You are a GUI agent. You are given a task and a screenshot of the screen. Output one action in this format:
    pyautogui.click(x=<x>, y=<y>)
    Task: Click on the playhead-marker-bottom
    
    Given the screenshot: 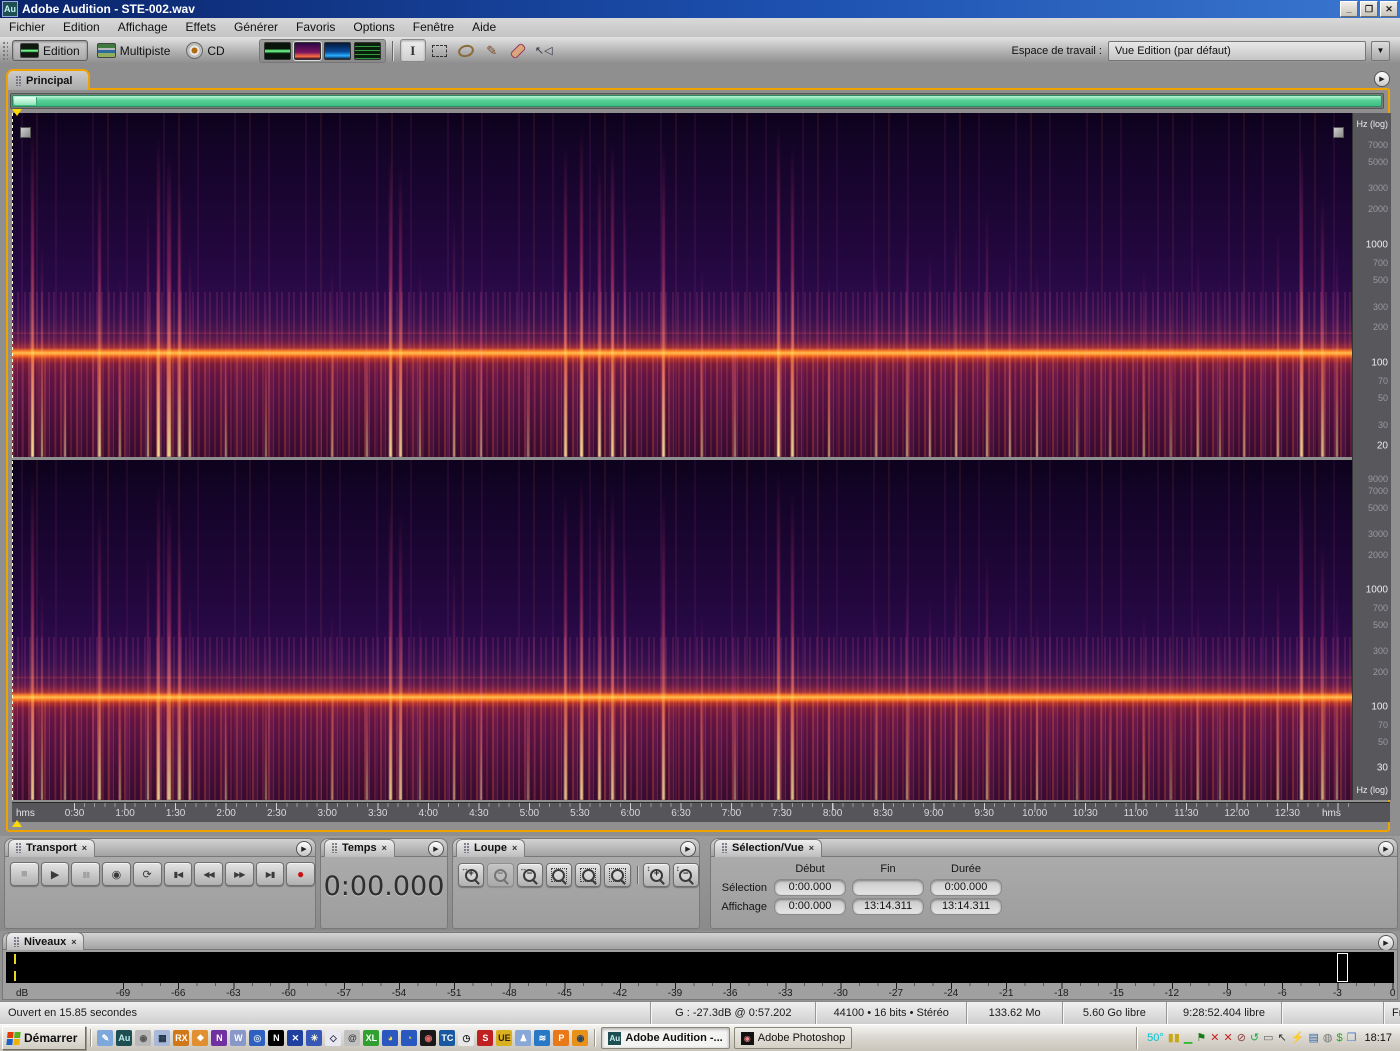 What is the action you would take?
    pyautogui.click(x=17, y=823)
    